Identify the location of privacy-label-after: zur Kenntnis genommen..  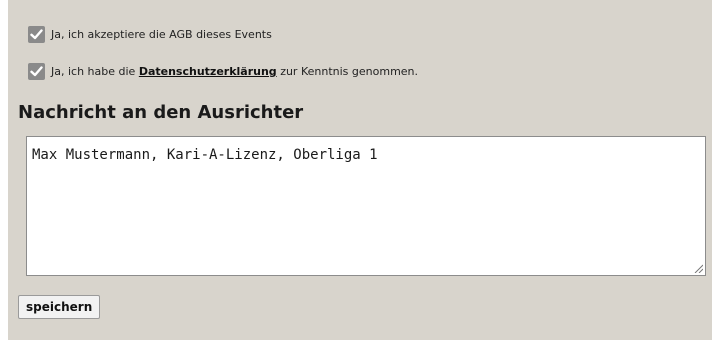
(349, 71).